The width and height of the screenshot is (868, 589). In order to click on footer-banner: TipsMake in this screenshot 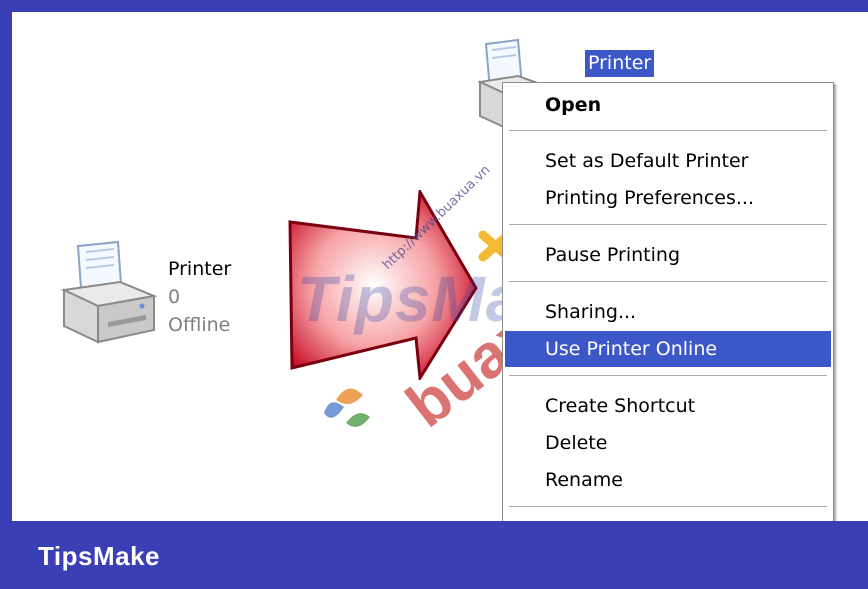, I will do `click(434, 555)`.